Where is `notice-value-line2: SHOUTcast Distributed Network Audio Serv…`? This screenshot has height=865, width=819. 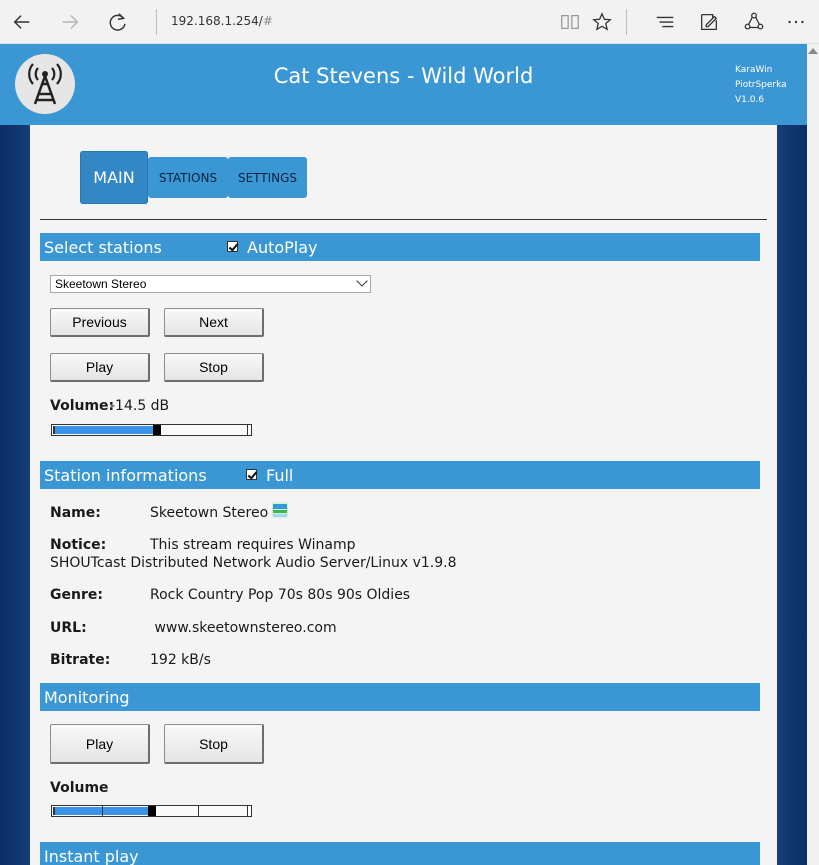
notice-value-line2: SHOUTcast Distributed Network Audio Serv… is located at coordinates (253, 563).